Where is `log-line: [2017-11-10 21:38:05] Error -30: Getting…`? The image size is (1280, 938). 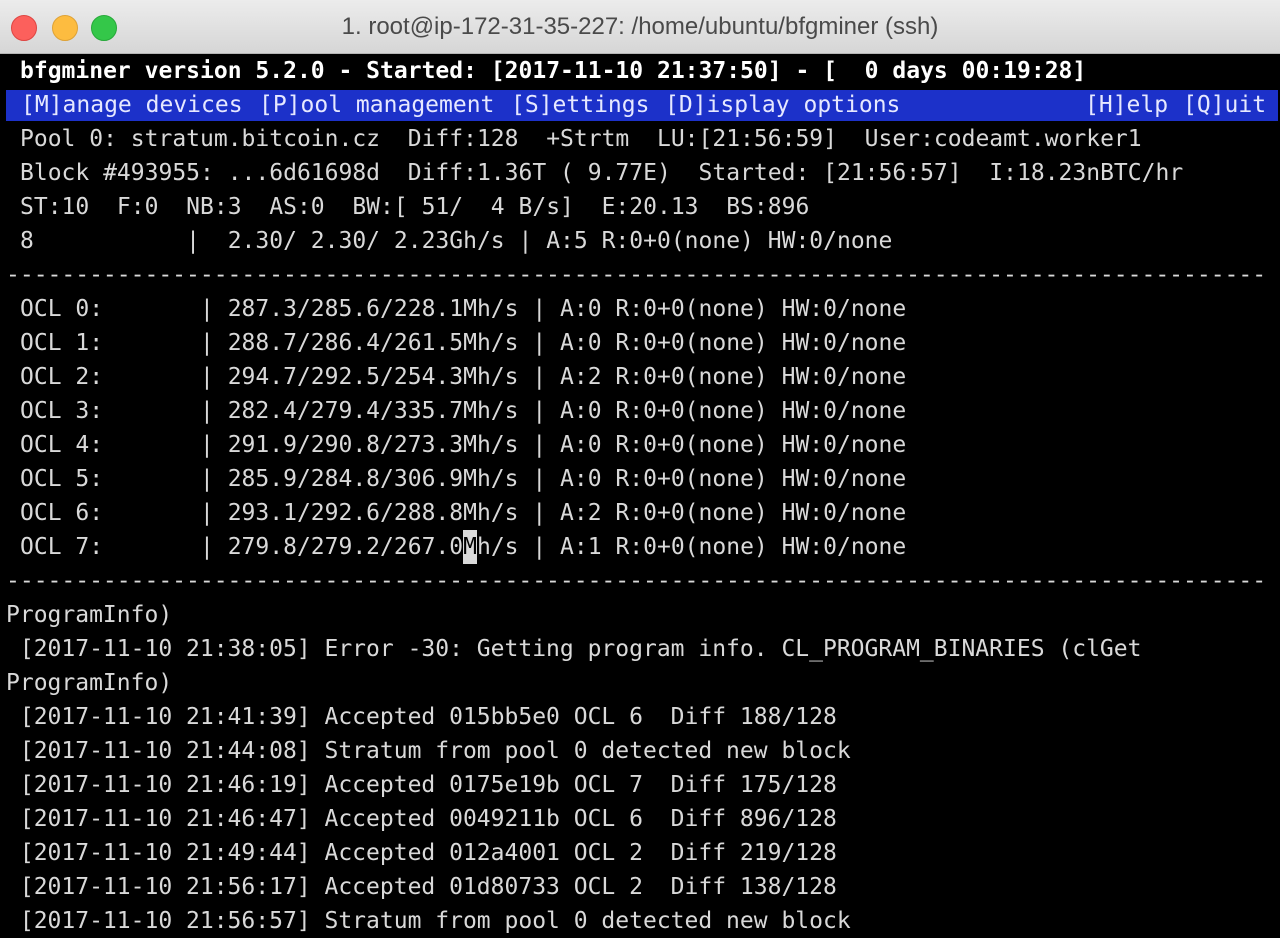
log-line: [2017-11-10 21:38:05] Error -30: Getting… is located at coordinates (574, 649).